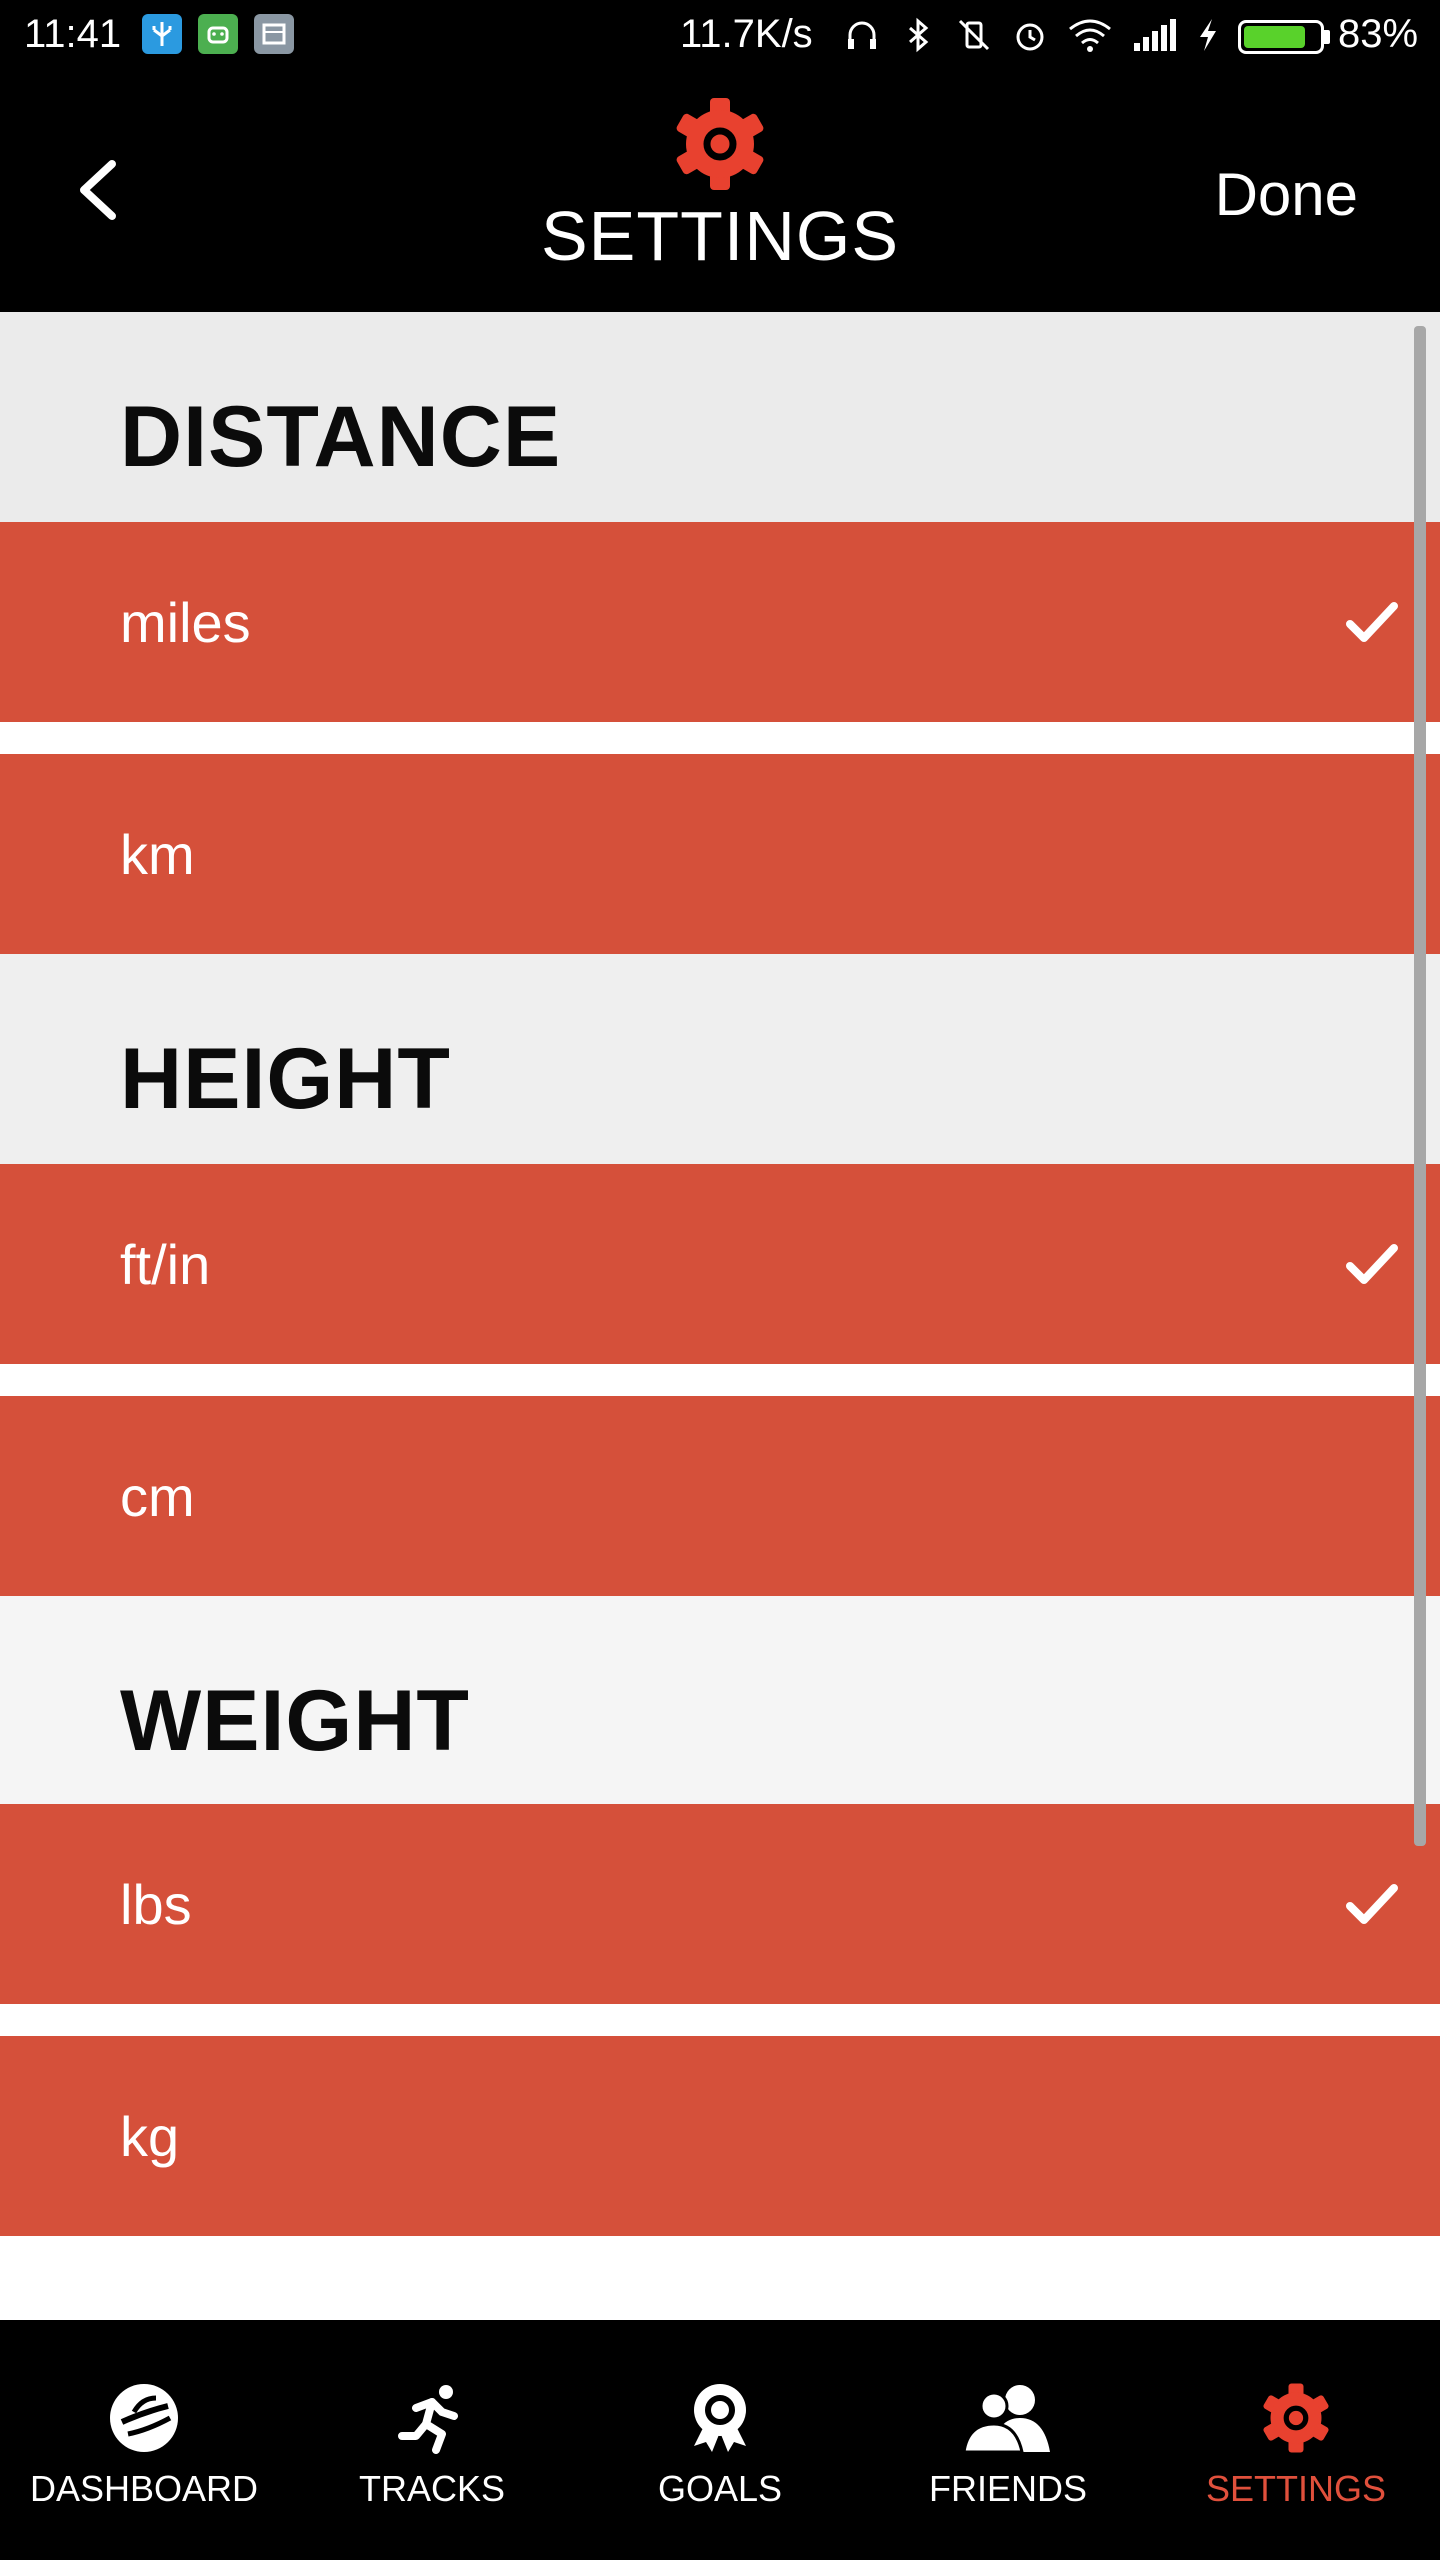 The width and height of the screenshot is (1440, 2560). What do you see at coordinates (746, 34) in the screenshot?
I see `network-speed: 11.7K/s` at bounding box center [746, 34].